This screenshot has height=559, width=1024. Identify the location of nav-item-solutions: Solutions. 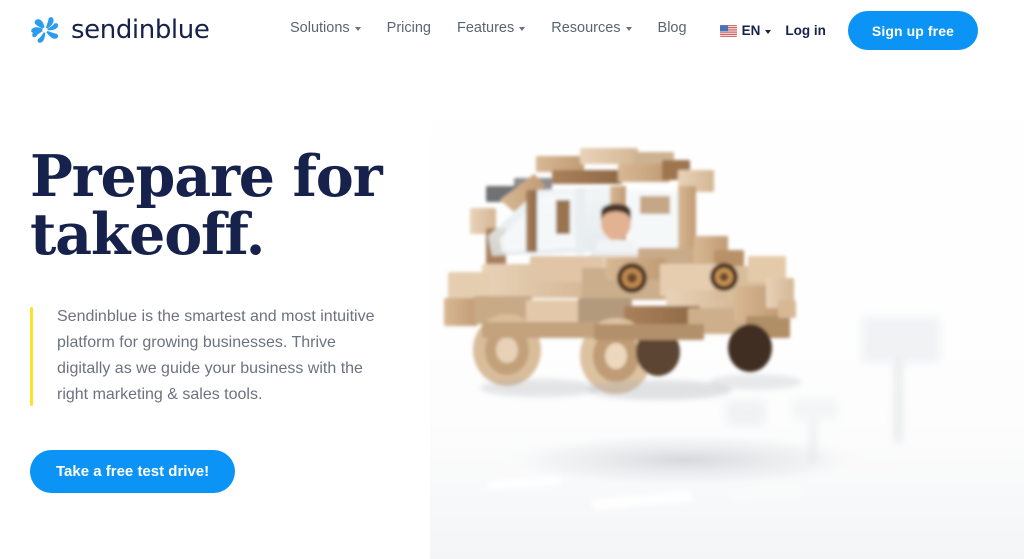
(325, 28).